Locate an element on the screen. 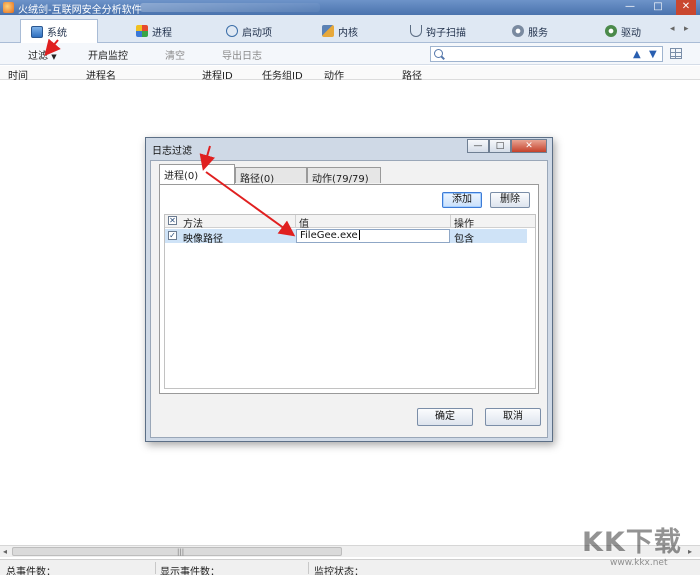  grip-icon: ||| is located at coordinates (181, 552).